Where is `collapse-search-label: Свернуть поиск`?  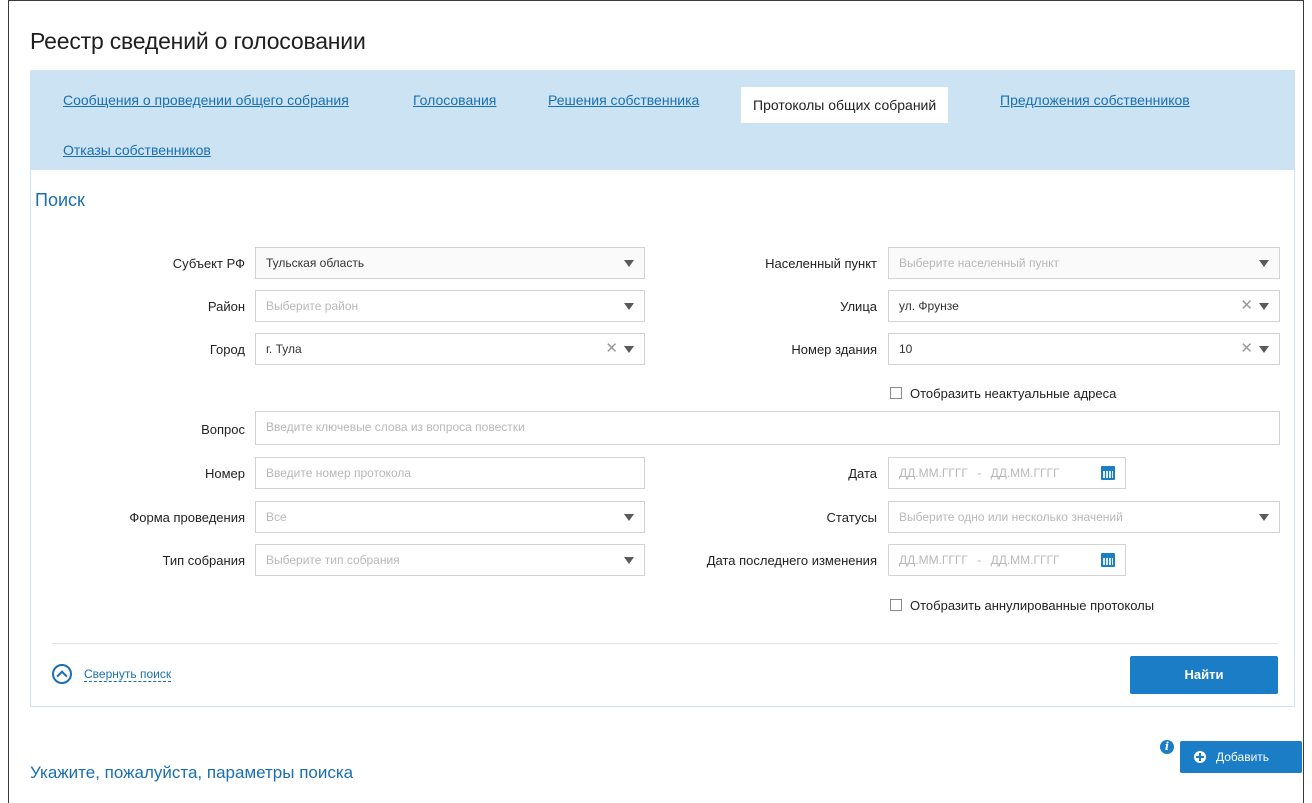
collapse-search-label: Свернуть поиск is located at coordinates (128, 675).